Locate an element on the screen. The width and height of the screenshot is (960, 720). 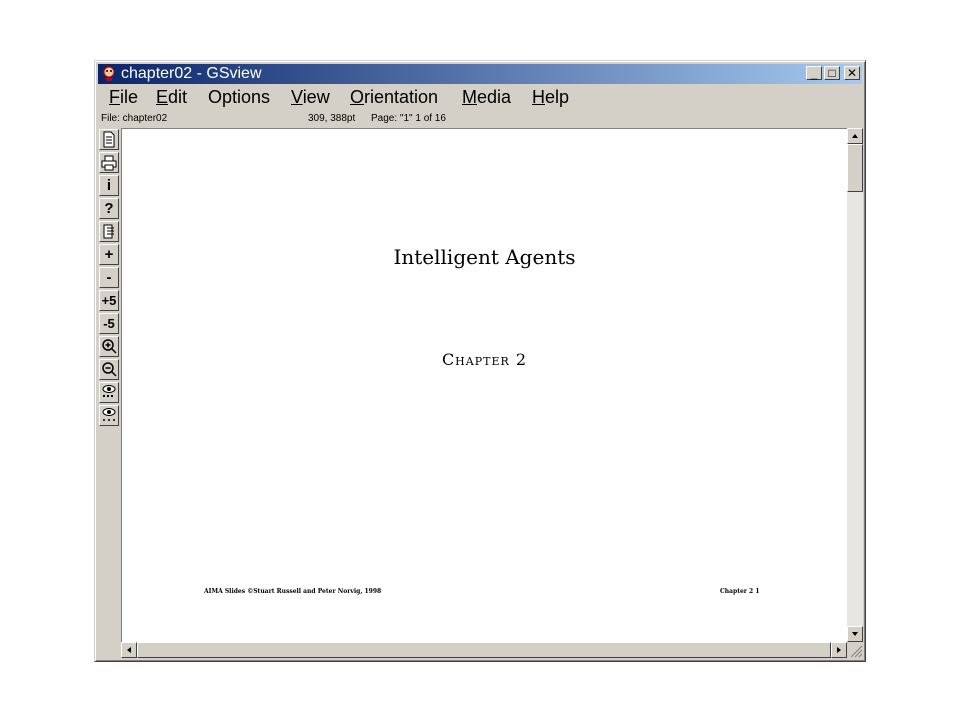
vertical-scroll-thumb is located at coordinates (855, 168).